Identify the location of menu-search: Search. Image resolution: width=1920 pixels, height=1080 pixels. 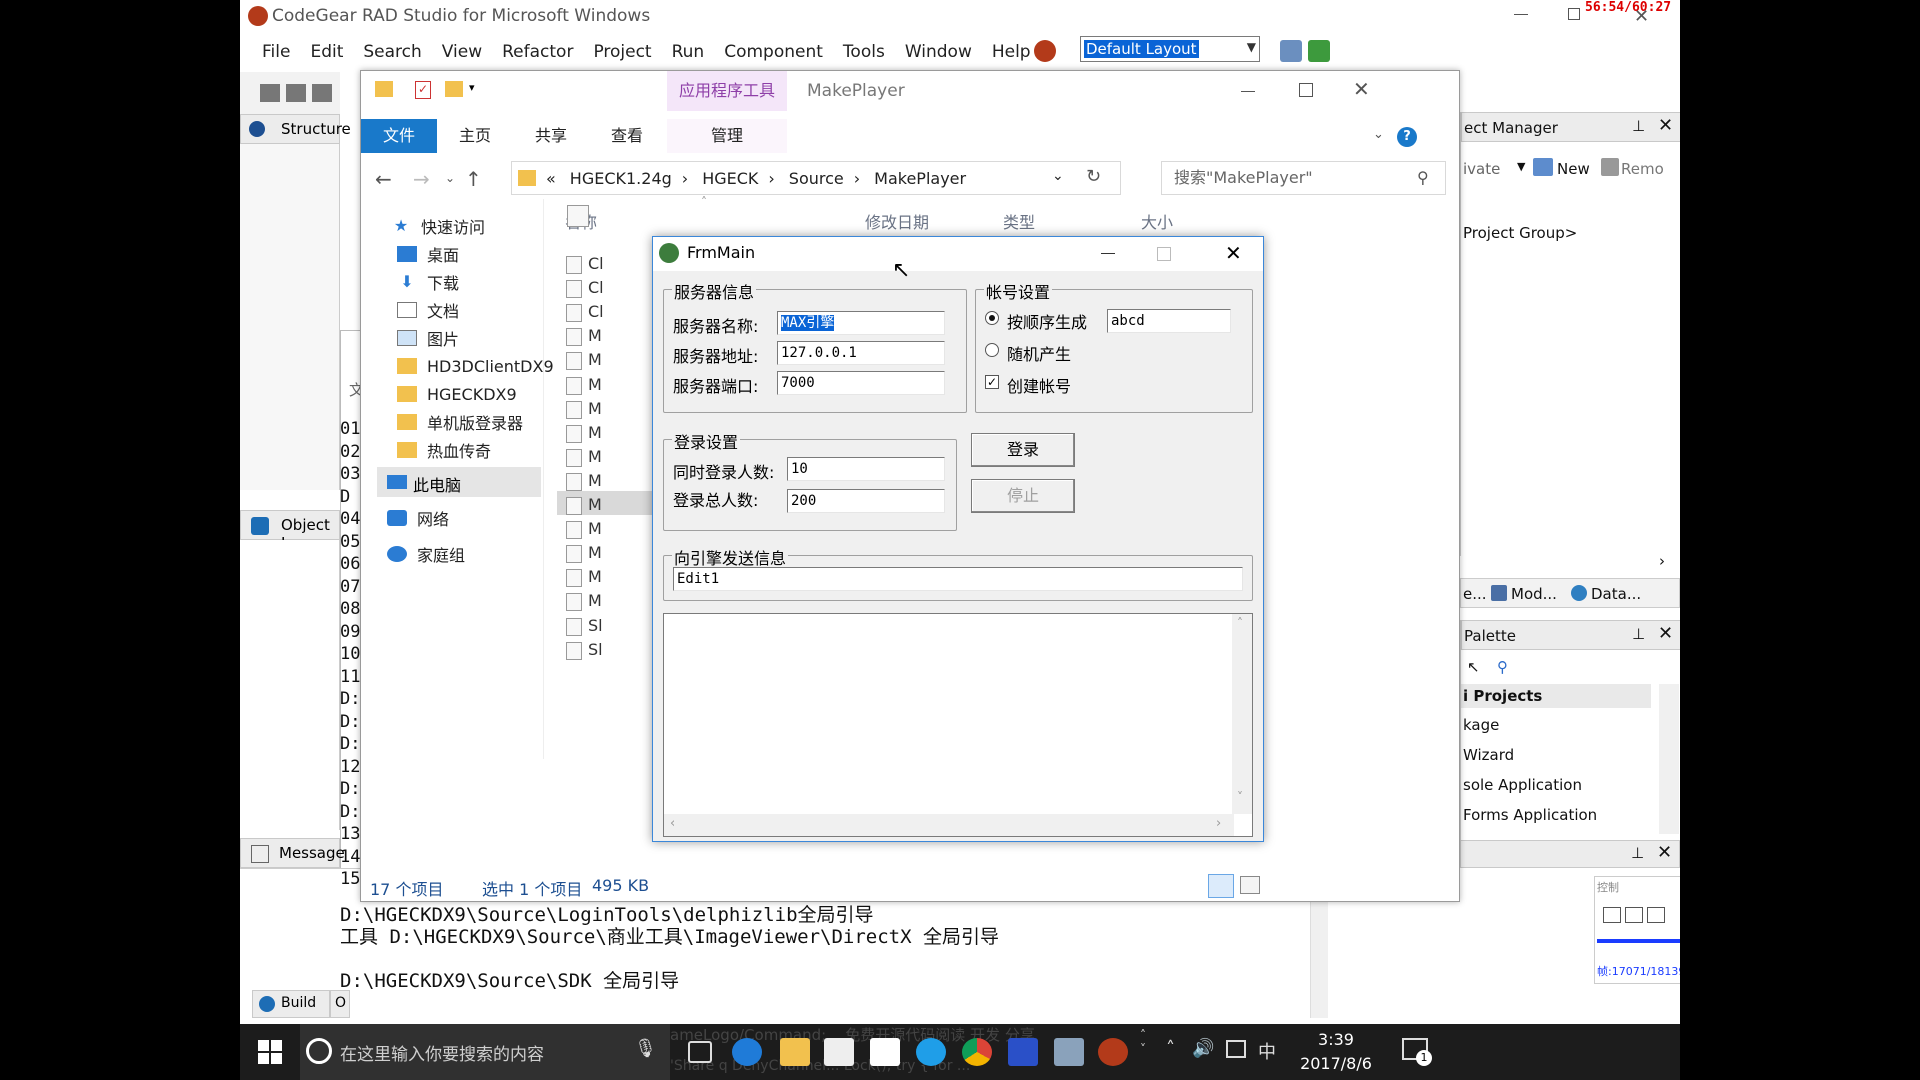
(392, 52).